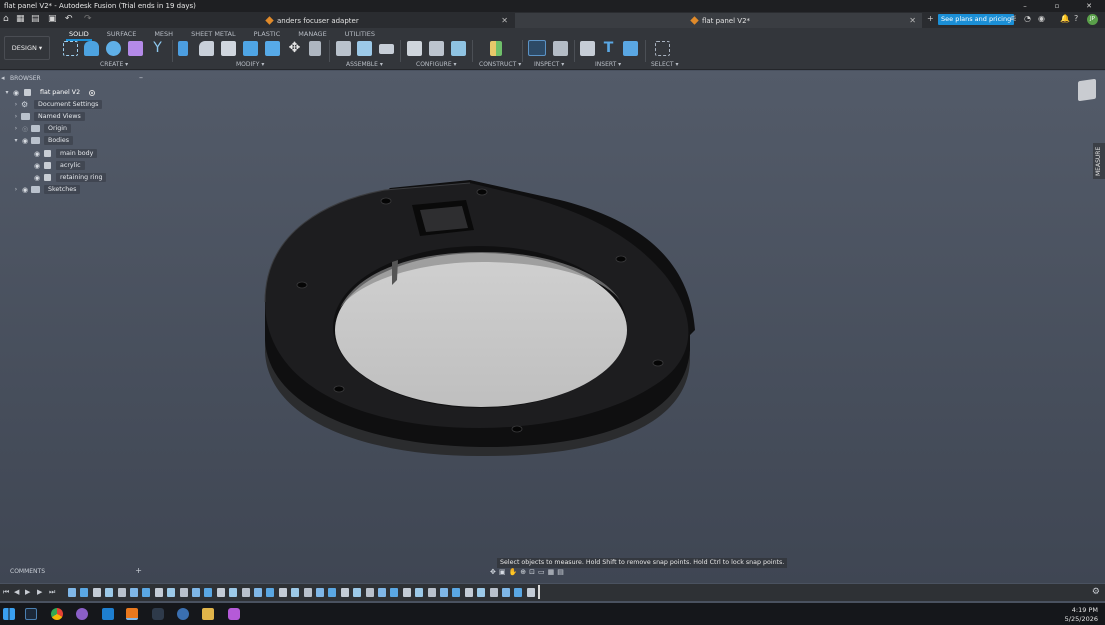 This screenshot has width=1105, height=625. Describe the element at coordinates (70, 48) in the screenshot. I see `create-sketch-icon` at that location.